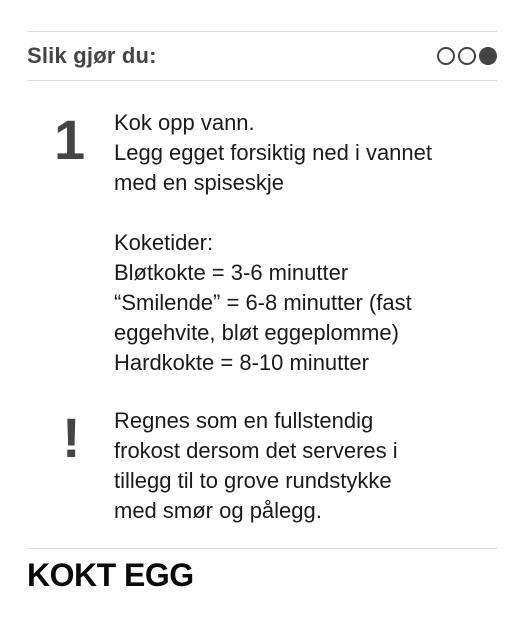 The width and height of the screenshot is (525, 636). What do you see at coordinates (241, 362) in the screenshot?
I see `step-line: Hardkokte = 8-10 minutter` at bounding box center [241, 362].